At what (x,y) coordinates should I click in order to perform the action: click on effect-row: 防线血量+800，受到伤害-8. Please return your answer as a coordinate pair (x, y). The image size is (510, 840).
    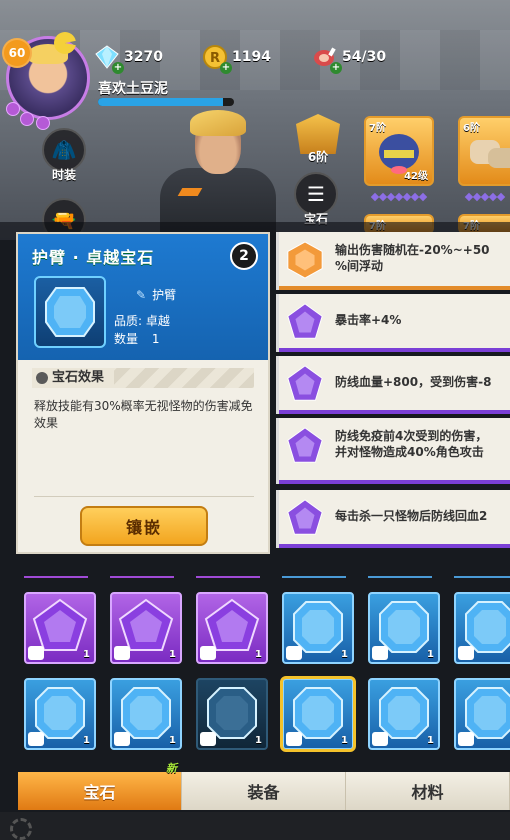
    Looking at the image, I should click on (393, 385).